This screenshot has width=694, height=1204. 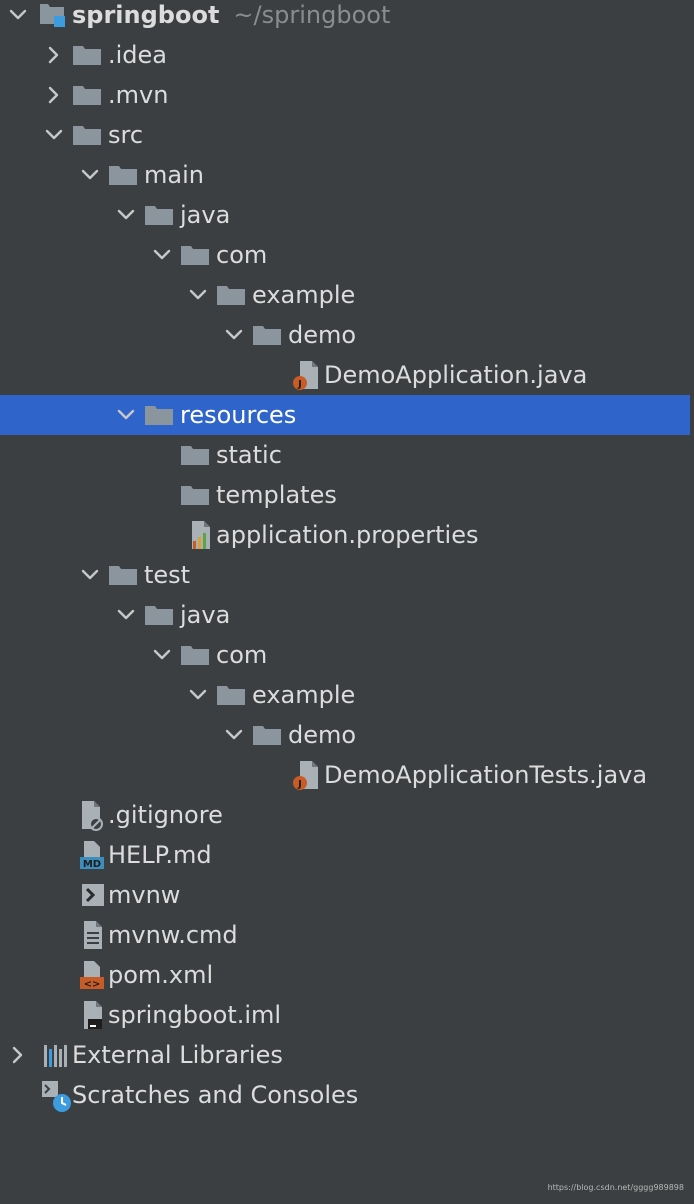 What do you see at coordinates (299, 784) in the screenshot?
I see `svg-text: J` at bounding box center [299, 784].